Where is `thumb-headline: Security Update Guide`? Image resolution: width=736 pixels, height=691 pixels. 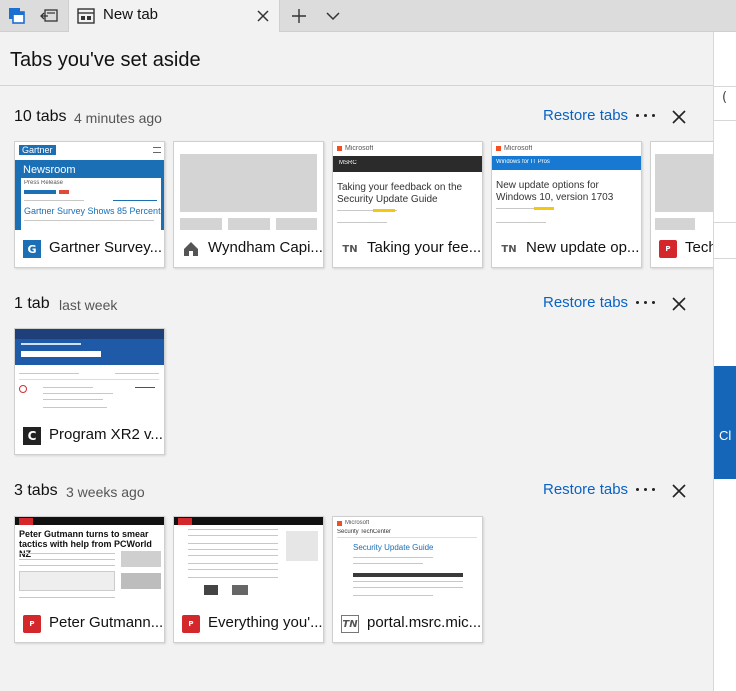 thumb-headline: Security Update Guide is located at coordinates (393, 547).